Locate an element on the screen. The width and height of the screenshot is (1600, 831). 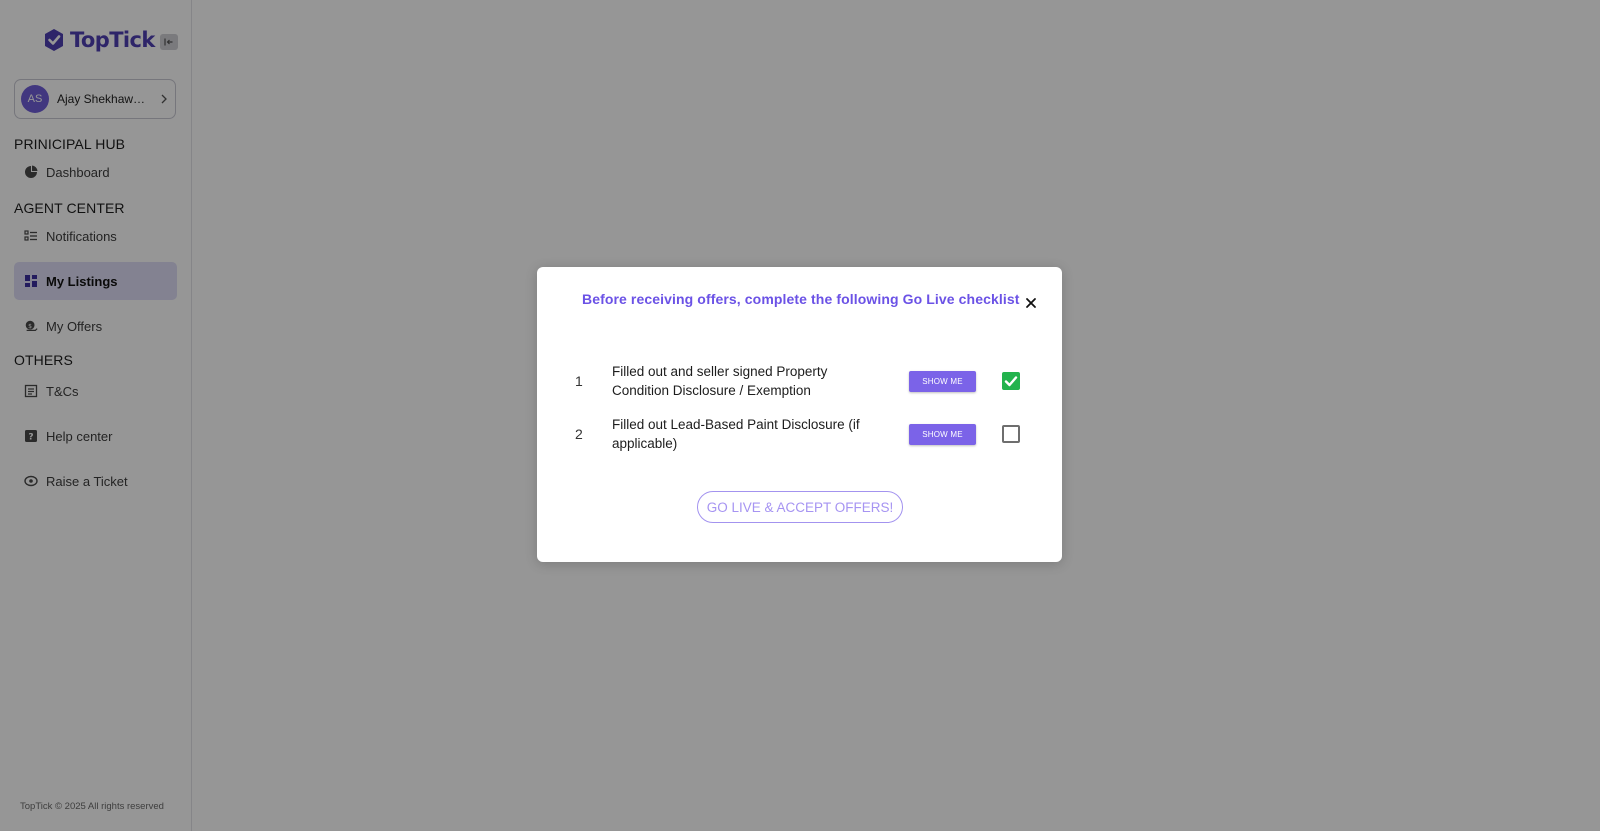
checklist-item-number: 1 is located at coordinates (579, 381).